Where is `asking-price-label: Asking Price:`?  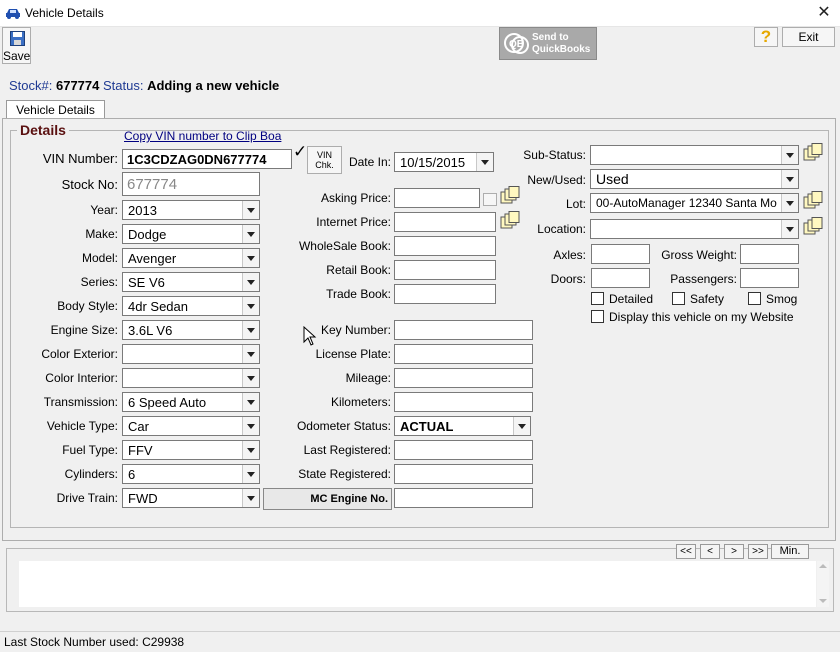 asking-price-label: Asking Price: is located at coordinates (355, 198).